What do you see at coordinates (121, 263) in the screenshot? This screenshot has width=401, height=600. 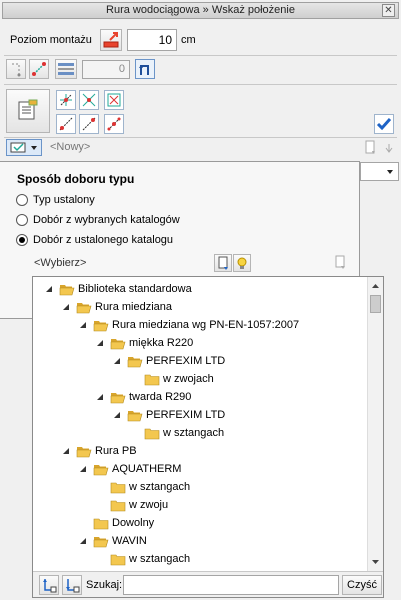 I see `catalog-select: <Wybierz>` at bounding box center [121, 263].